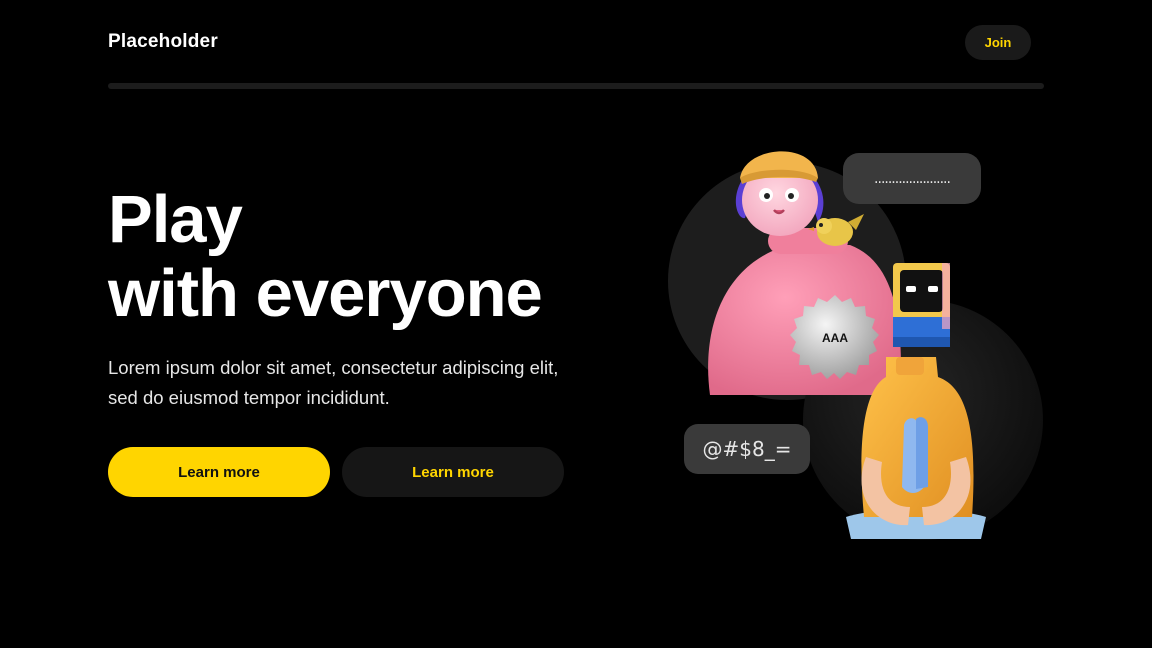 Image resolution: width=1152 pixels, height=648 pixels. Describe the element at coordinates (921, 305) in the screenshot. I see `robot-character-illustration` at that location.